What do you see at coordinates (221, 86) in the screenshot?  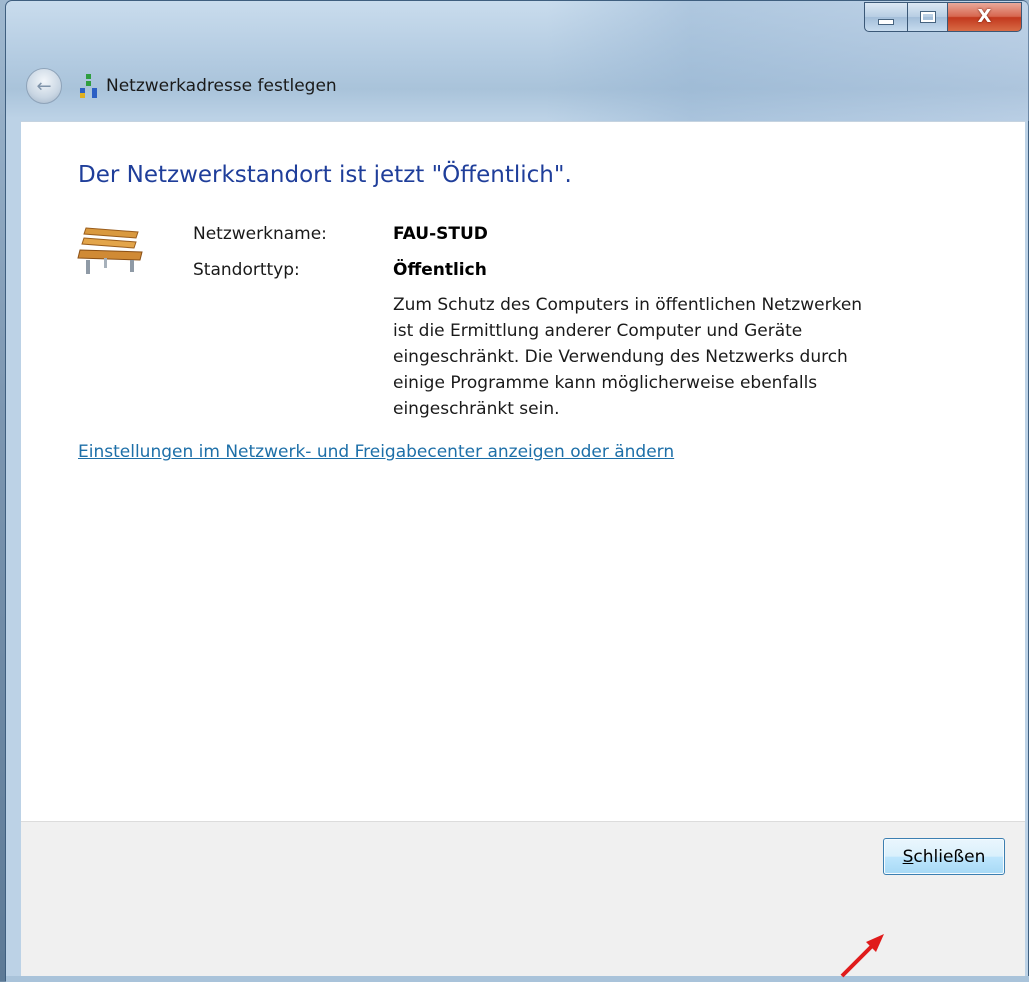 I see `dialog-title: Netzwerkadresse festlegen` at bounding box center [221, 86].